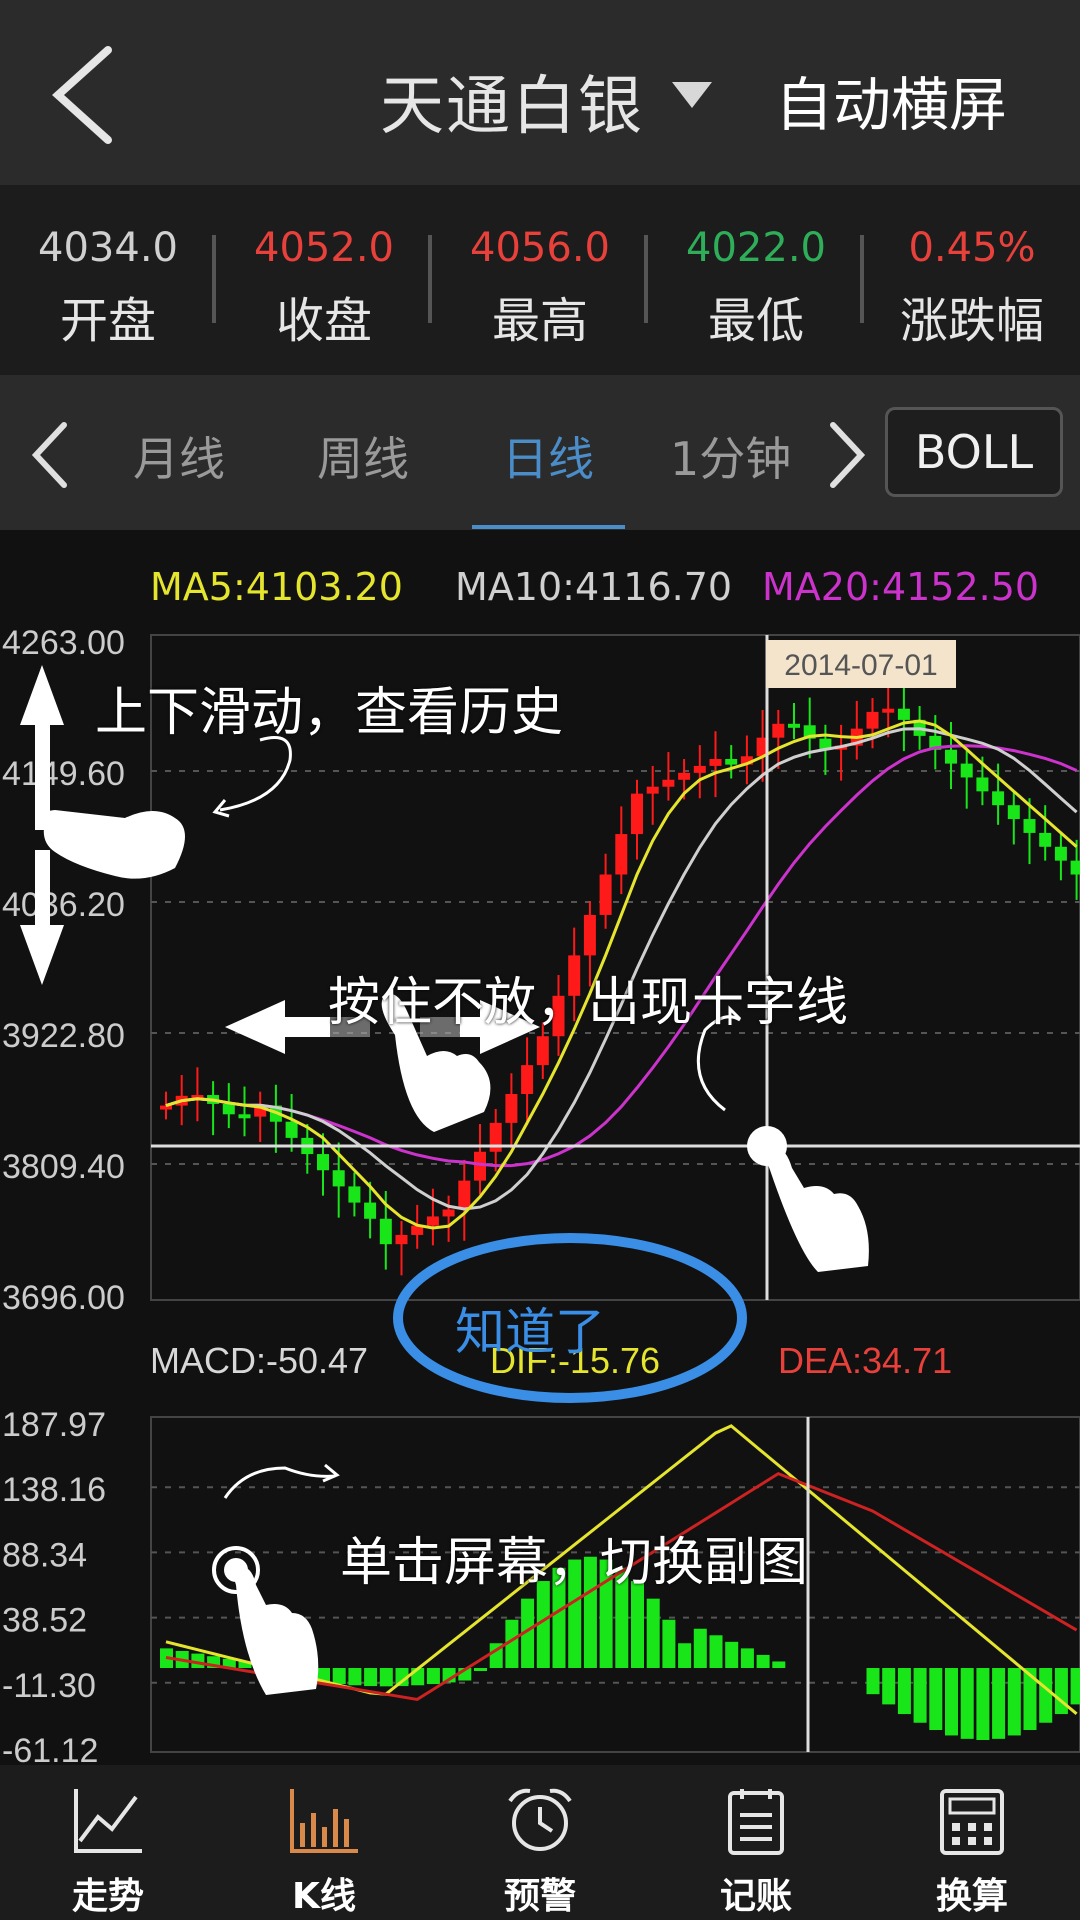  Describe the element at coordinates (539, 321) in the screenshot. I see `stat-label: 最高` at that location.